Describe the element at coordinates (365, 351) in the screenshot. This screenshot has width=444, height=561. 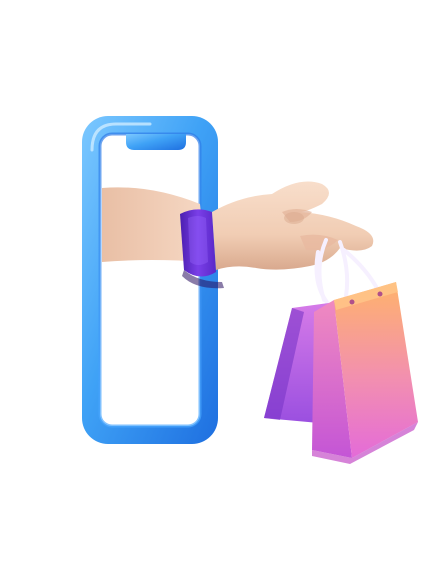
I see `shopping-bag-front-icon` at that location.